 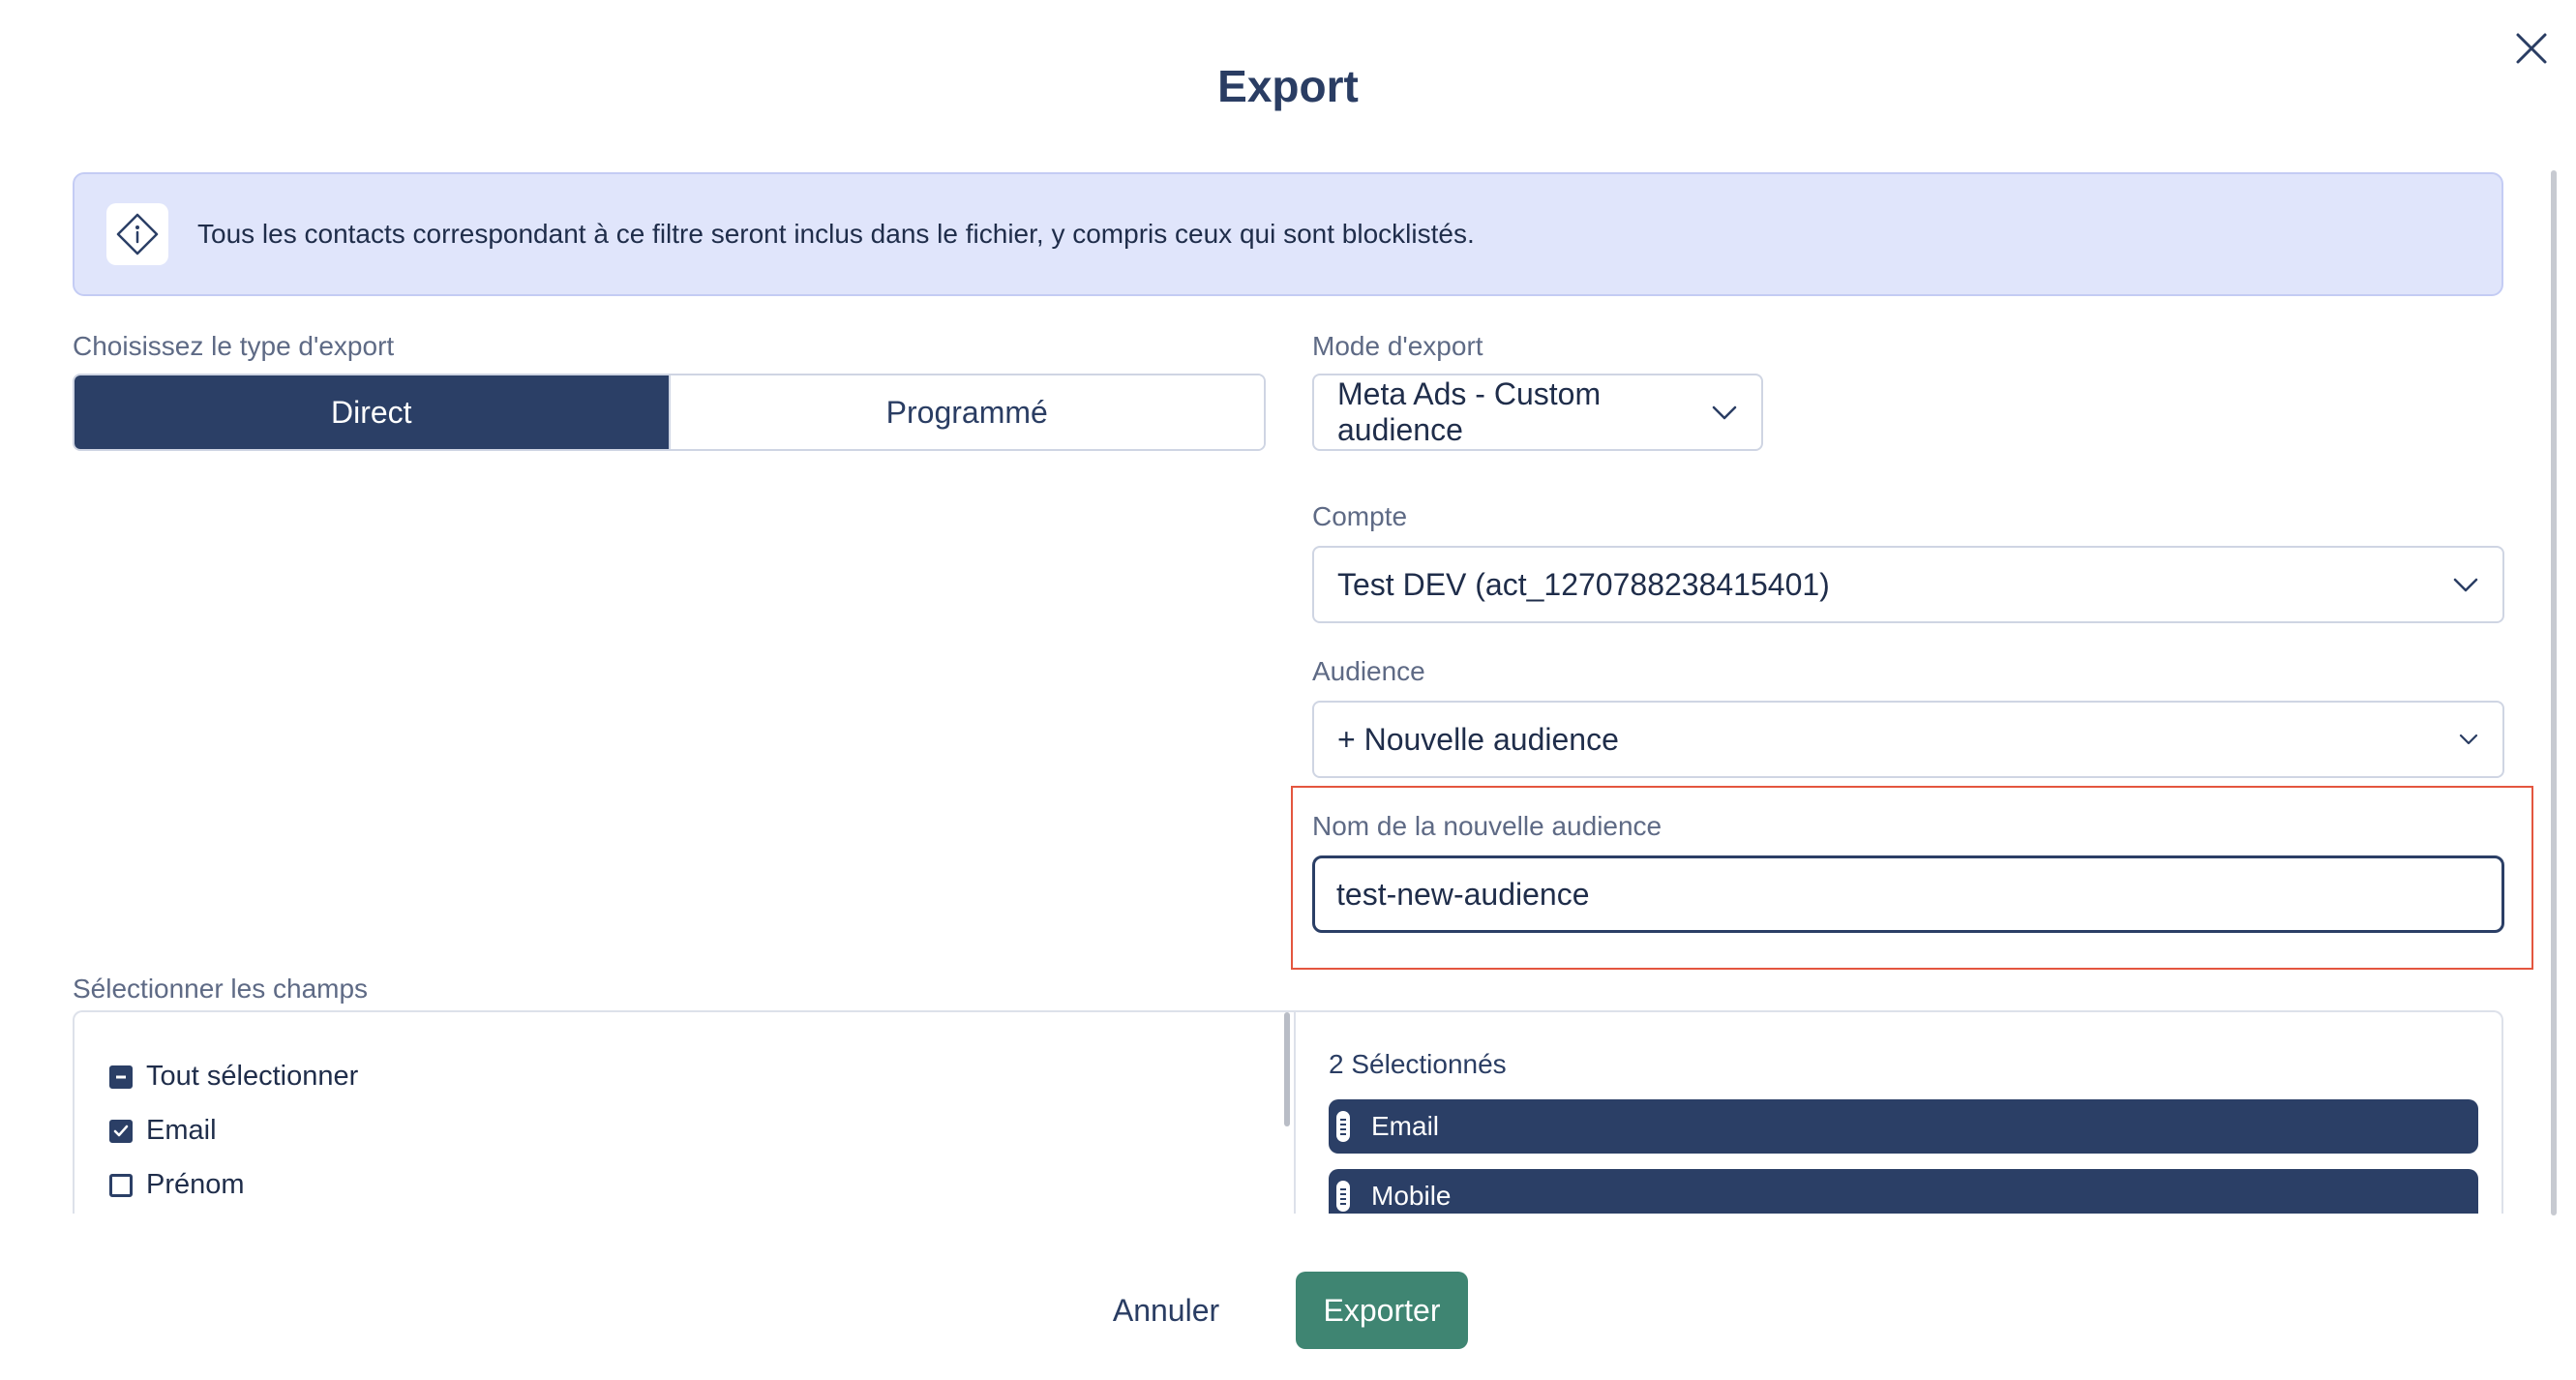 What do you see at coordinates (234, 346) in the screenshot?
I see `export-type-label: Choisissez le type d'export` at bounding box center [234, 346].